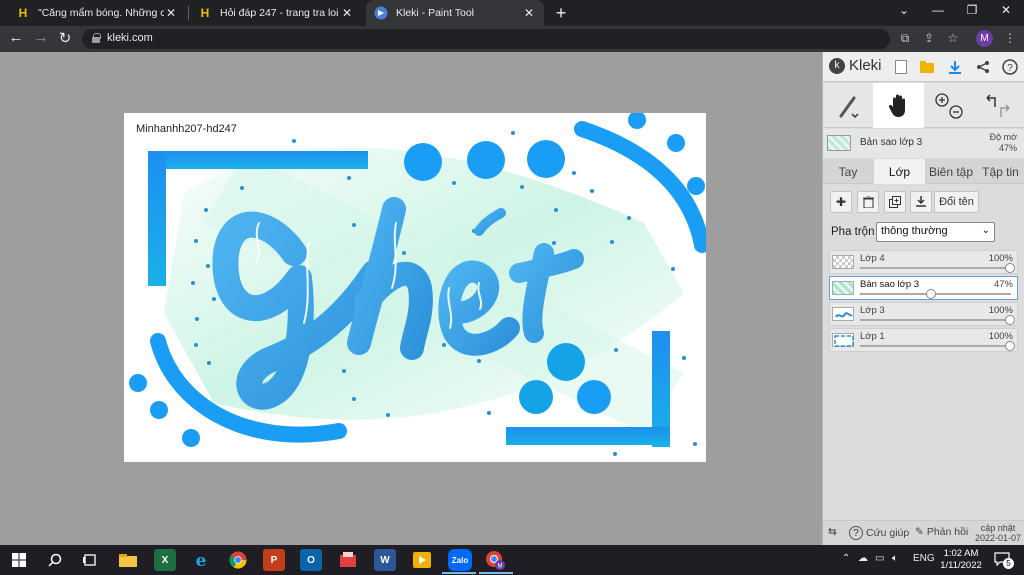  What do you see at coordinates (868, 202) in the screenshot?
I see `delete-layer-icon` at bounding box center [868, 202].